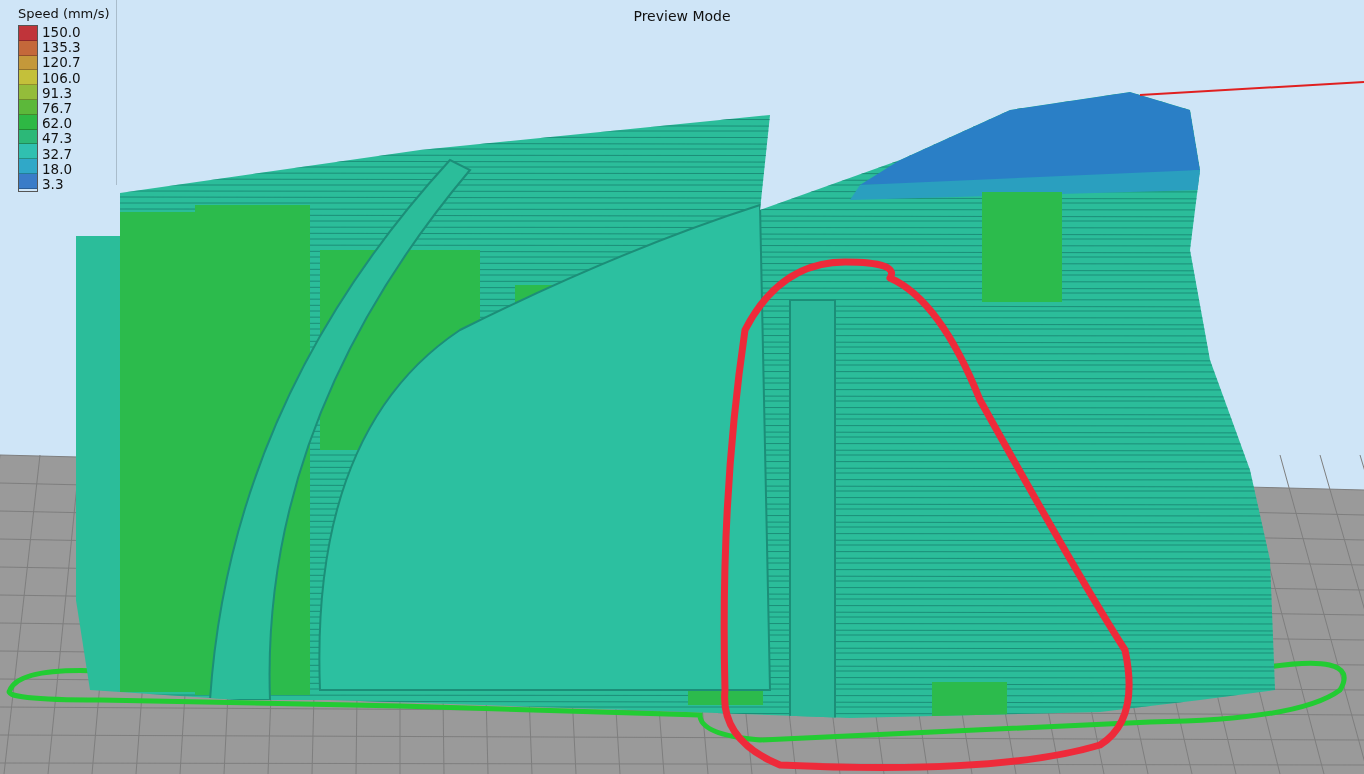 This screenshot has width=1364, height=774. Describe the element at coordinates (58, 124) in the screenshot. I see `legend-value: 62.0` at that location.